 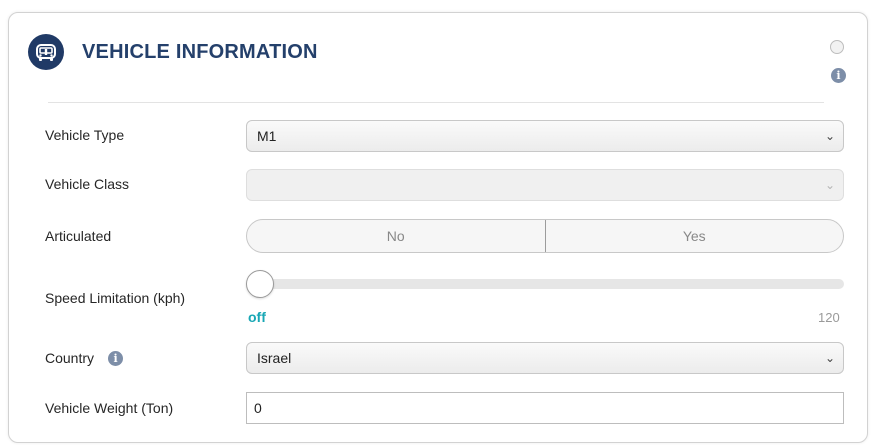 I want to click on header-divider, so click(x=436, y=102).